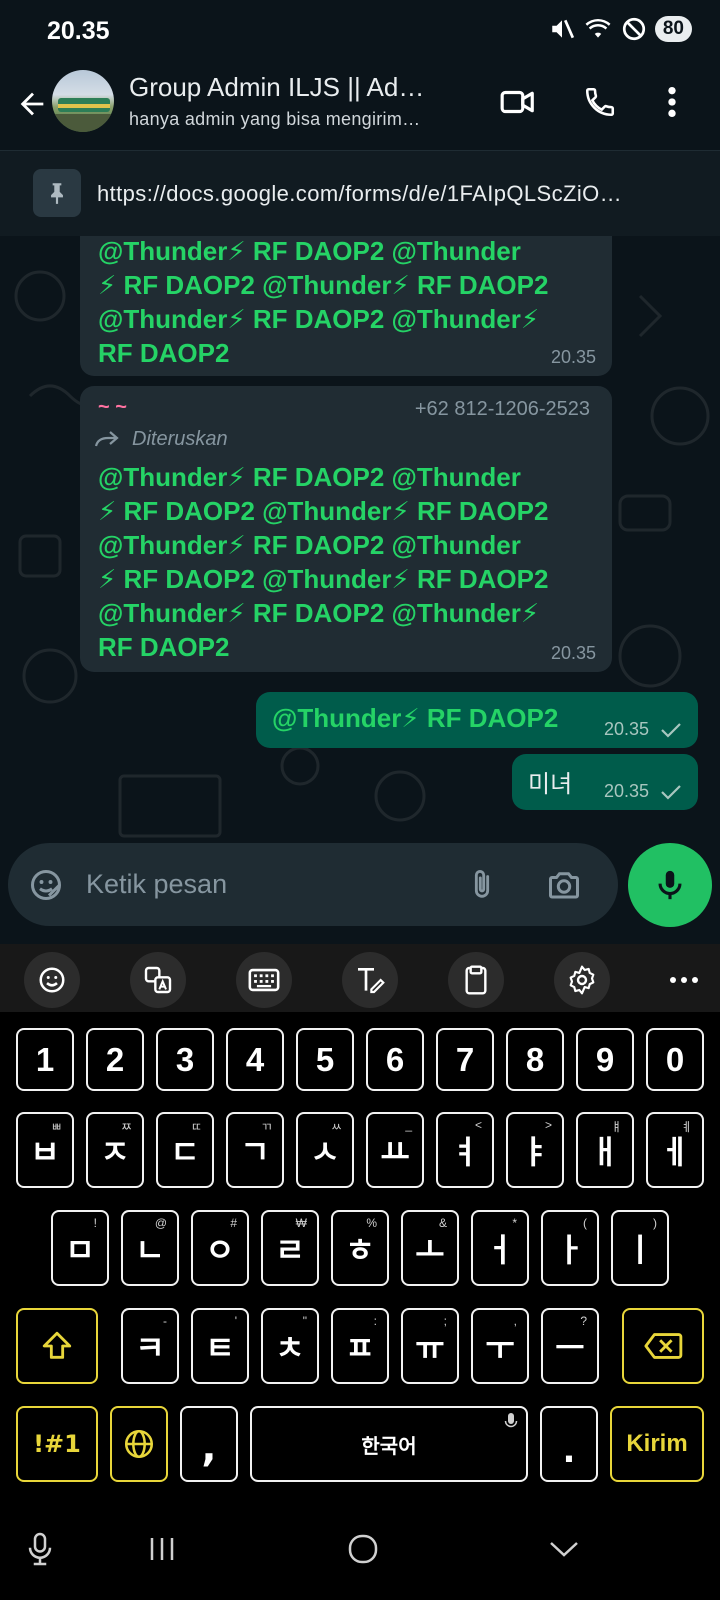 The image size is (720, 1600). I want to click on message-bubble-outgoing-2: 미녀 20.35, so click(605, 782).